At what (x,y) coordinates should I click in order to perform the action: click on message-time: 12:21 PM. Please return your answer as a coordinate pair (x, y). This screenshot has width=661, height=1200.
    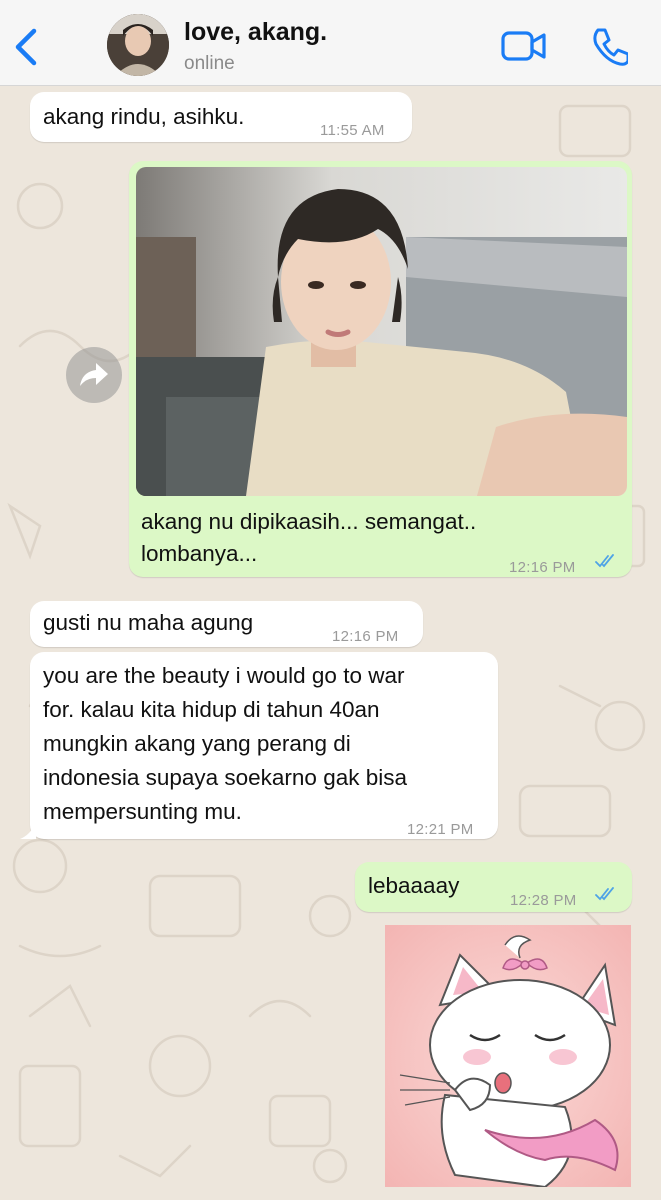
    Looking at the image, I should click on (440, 829).